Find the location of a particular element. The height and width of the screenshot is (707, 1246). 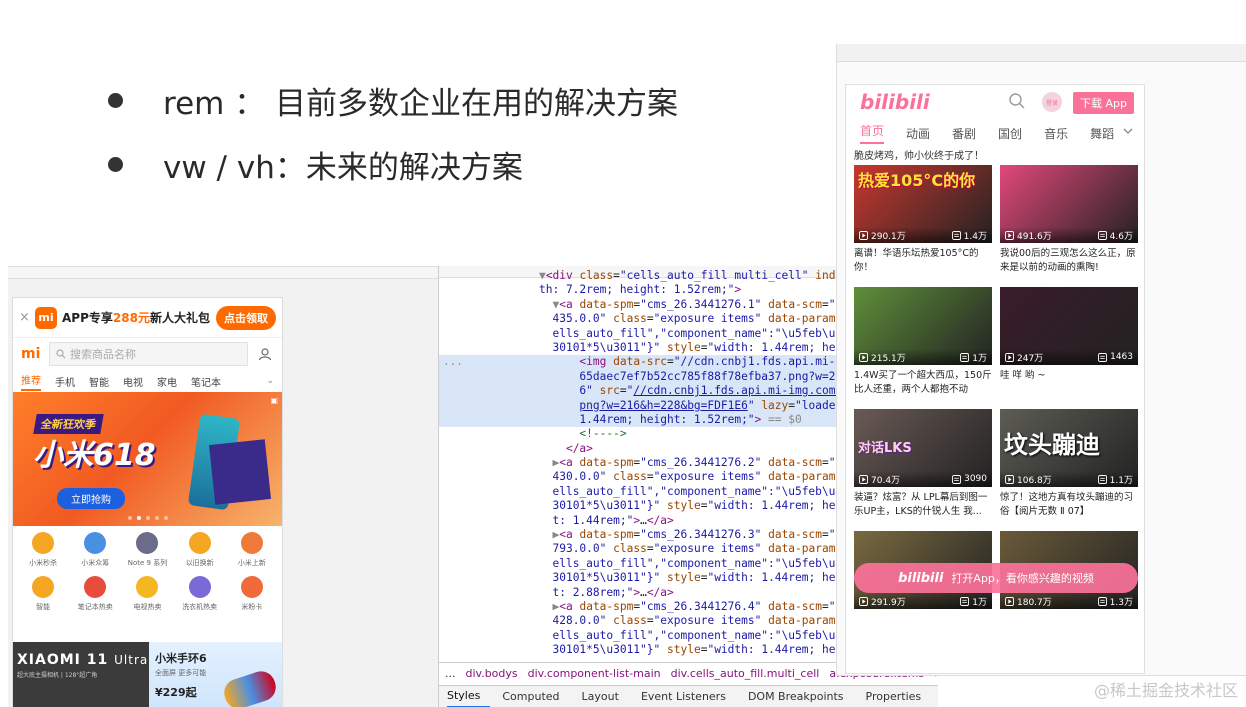

tab-tv: 电视 is located at coordinates (133, 381).